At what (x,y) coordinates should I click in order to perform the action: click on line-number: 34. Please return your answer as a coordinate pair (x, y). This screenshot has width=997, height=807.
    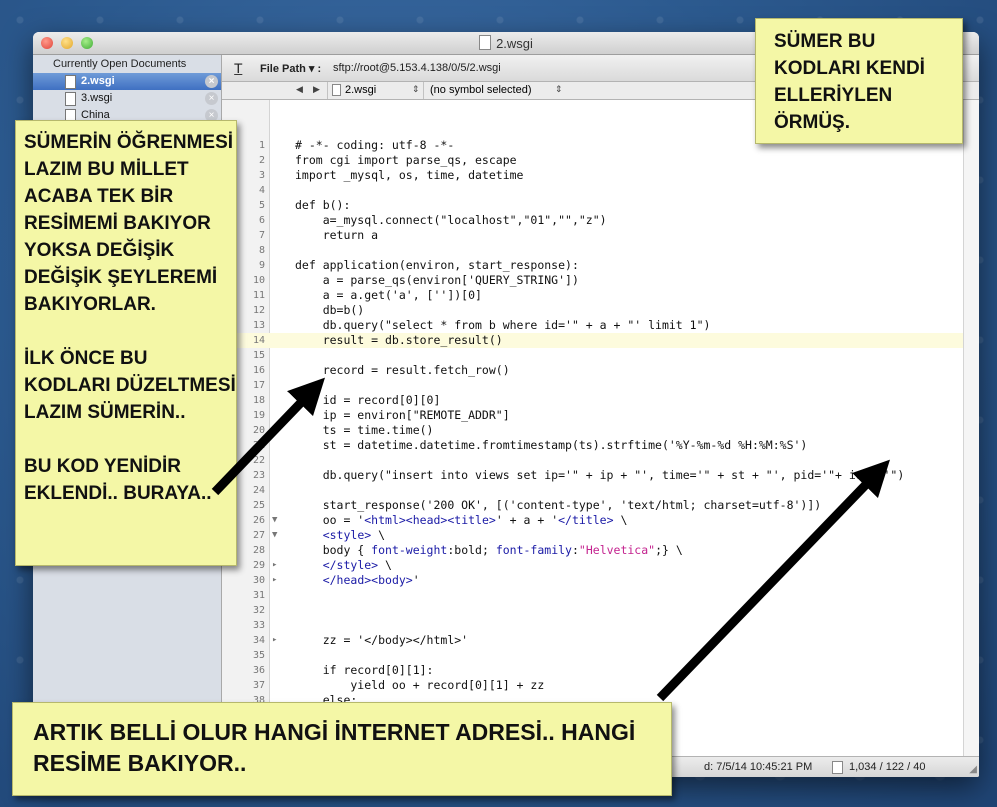
    Looking at the image, I should click on (258, 640).